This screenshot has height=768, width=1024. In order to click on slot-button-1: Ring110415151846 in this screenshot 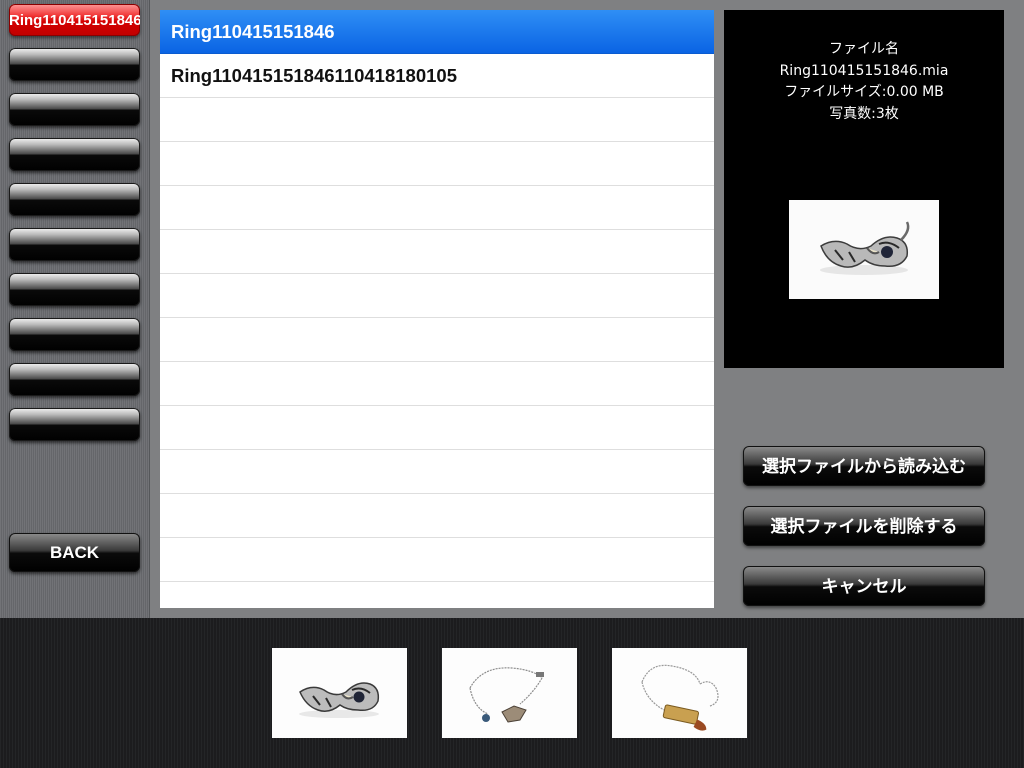, I will do `click(74, 20)`.